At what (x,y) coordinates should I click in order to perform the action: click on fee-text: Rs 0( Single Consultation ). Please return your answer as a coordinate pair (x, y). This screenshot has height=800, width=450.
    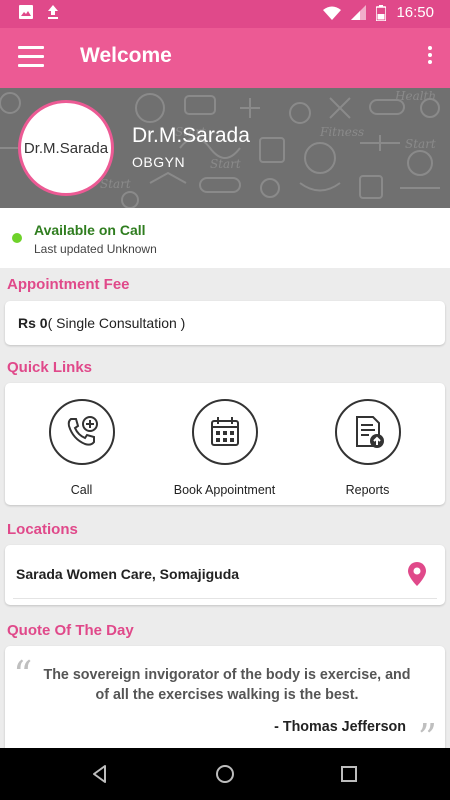
    Looking at the image, I should click on (101, 323).